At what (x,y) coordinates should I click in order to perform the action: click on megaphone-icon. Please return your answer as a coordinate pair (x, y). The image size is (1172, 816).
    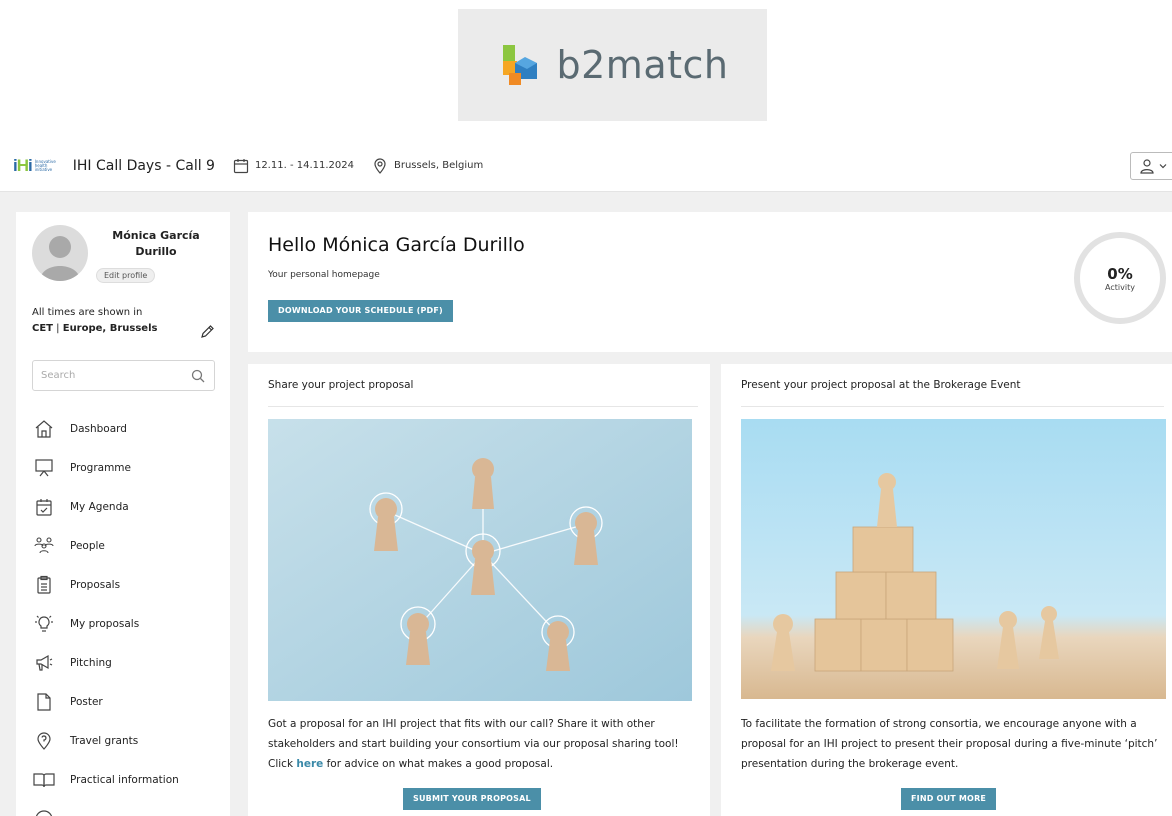
    Looking at the image, I should click on (44, 663).